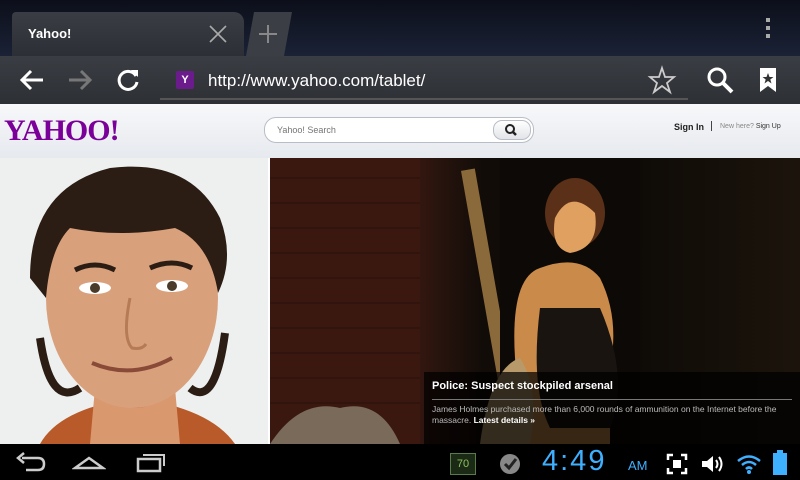 The height and width of the screenshot is (480, 800). What do you see at coordinates (737, 126) in the screenshot?
I see `new-here-label: New here?` at bounding box center [737, 126].